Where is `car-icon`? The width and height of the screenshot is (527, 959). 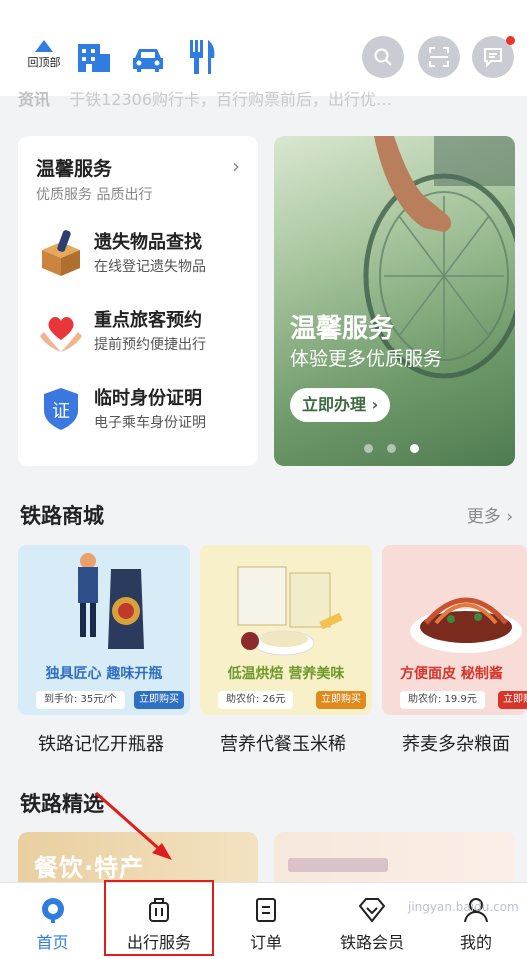 car-icon is located at coordinates (148, 61).